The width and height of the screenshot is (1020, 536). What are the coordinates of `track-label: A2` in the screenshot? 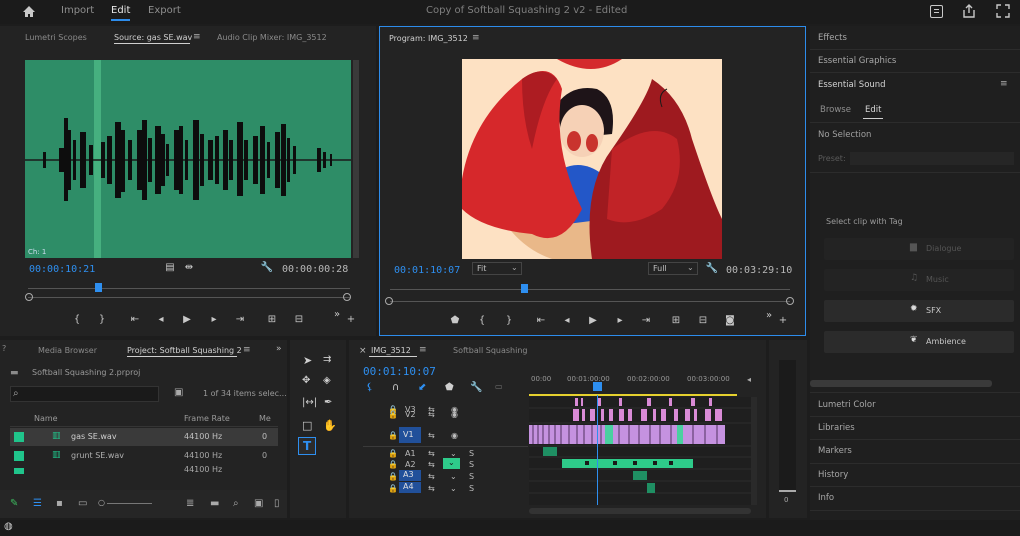 It's located at (410, 464).